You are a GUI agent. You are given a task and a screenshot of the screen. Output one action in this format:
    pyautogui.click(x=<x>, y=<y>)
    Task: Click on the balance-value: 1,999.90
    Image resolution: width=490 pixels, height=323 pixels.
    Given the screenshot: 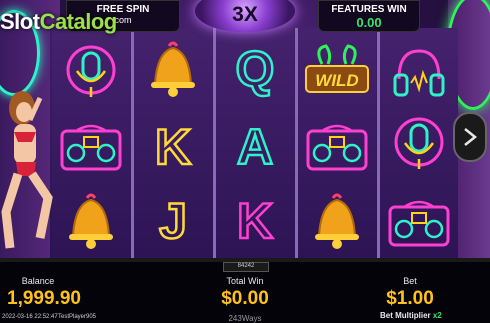 What is the action you would take?
    pyautogui.click(x=44, y=298)
    